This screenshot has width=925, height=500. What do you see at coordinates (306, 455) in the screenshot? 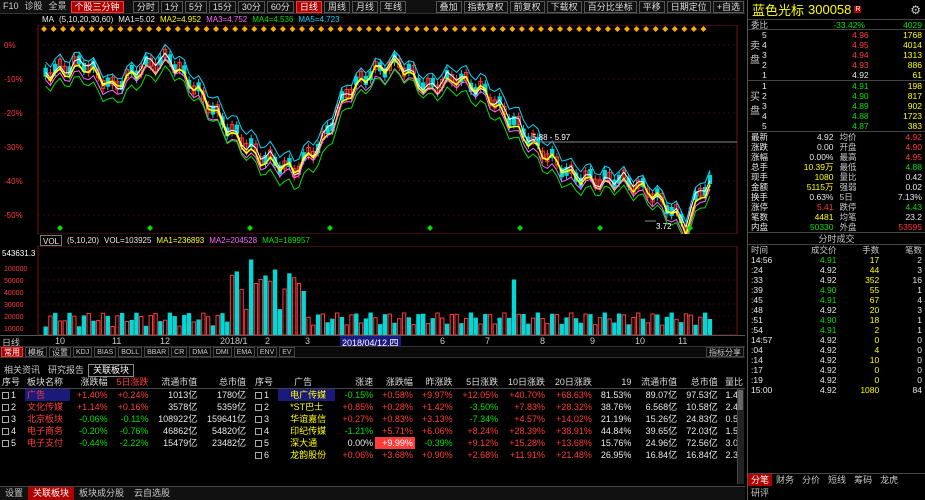
I see `stock-name: 龙韵股份` at bounding box center [306, 455].